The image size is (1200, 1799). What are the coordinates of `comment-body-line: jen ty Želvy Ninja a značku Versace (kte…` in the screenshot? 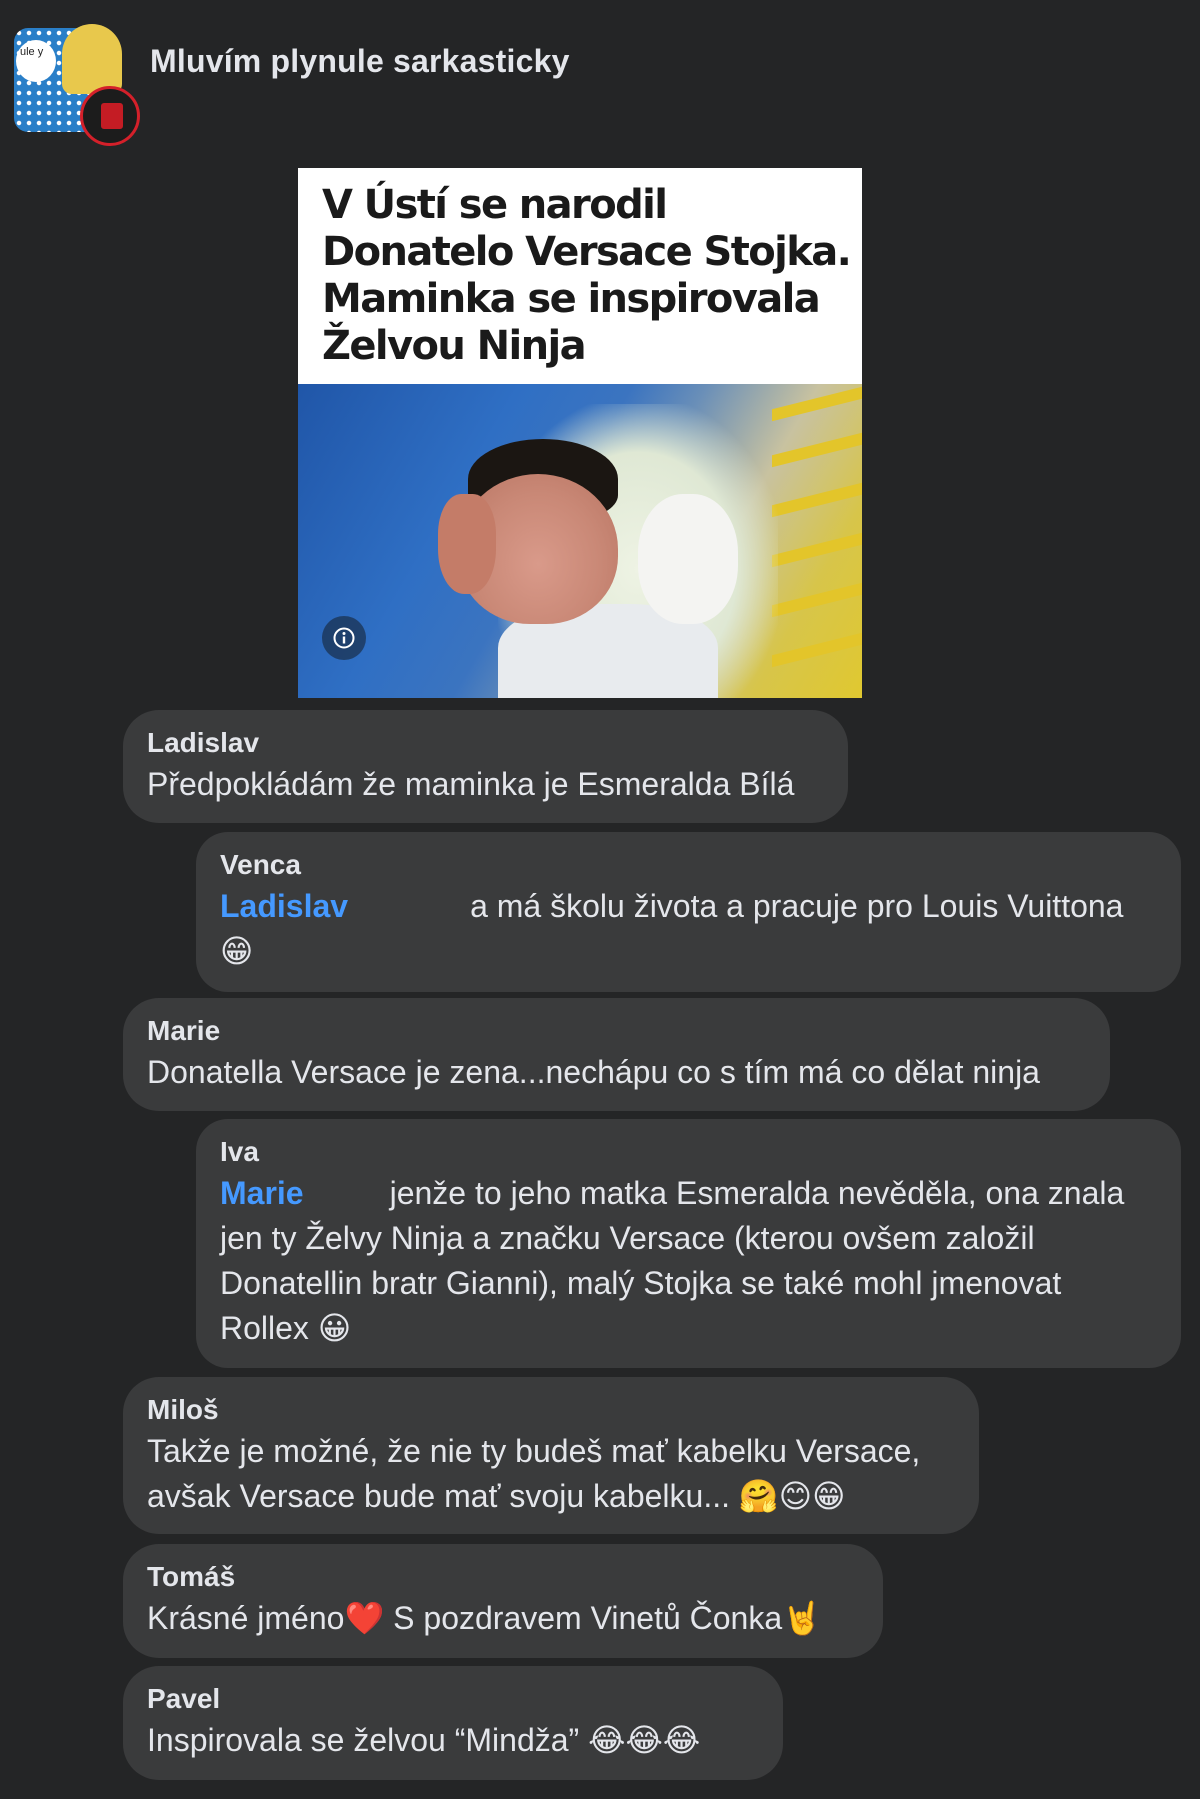 It's located at (627, 1238).